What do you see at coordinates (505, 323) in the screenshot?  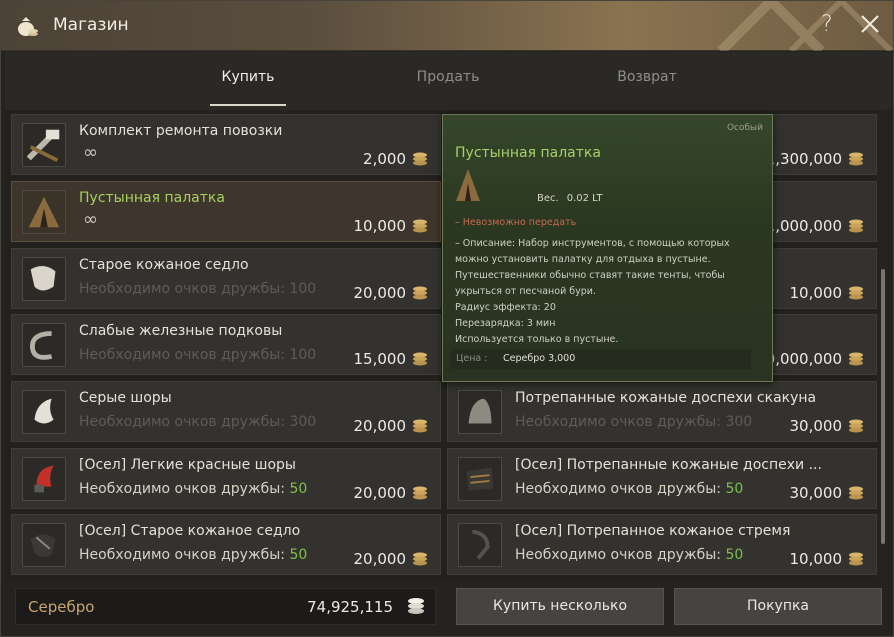 I see `tooltip-cooldown: Перезарядка: 3 мин` at bounding box center [505, 323].